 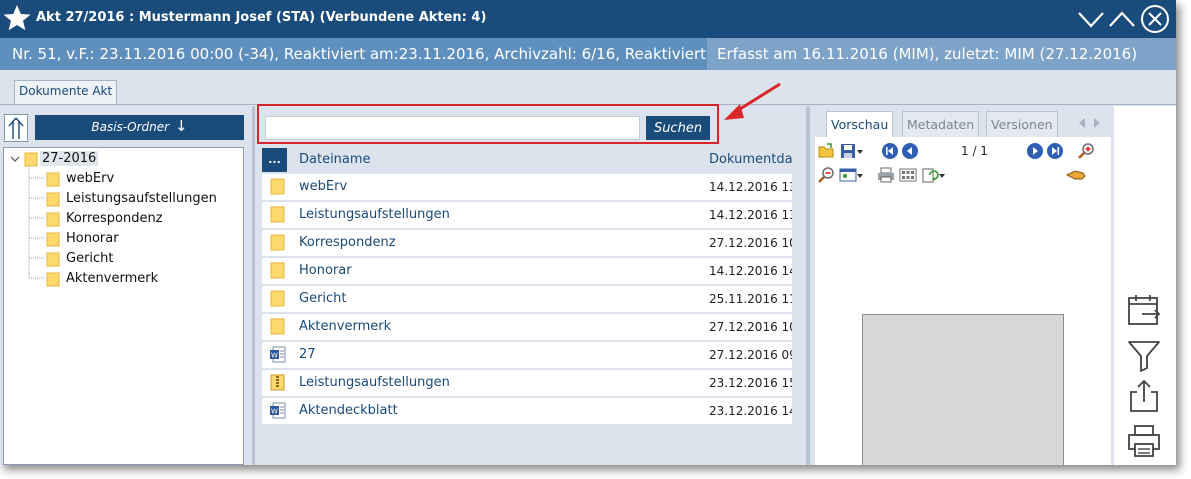 I want to click on view-mode-icon, so click(x=848, y=175).